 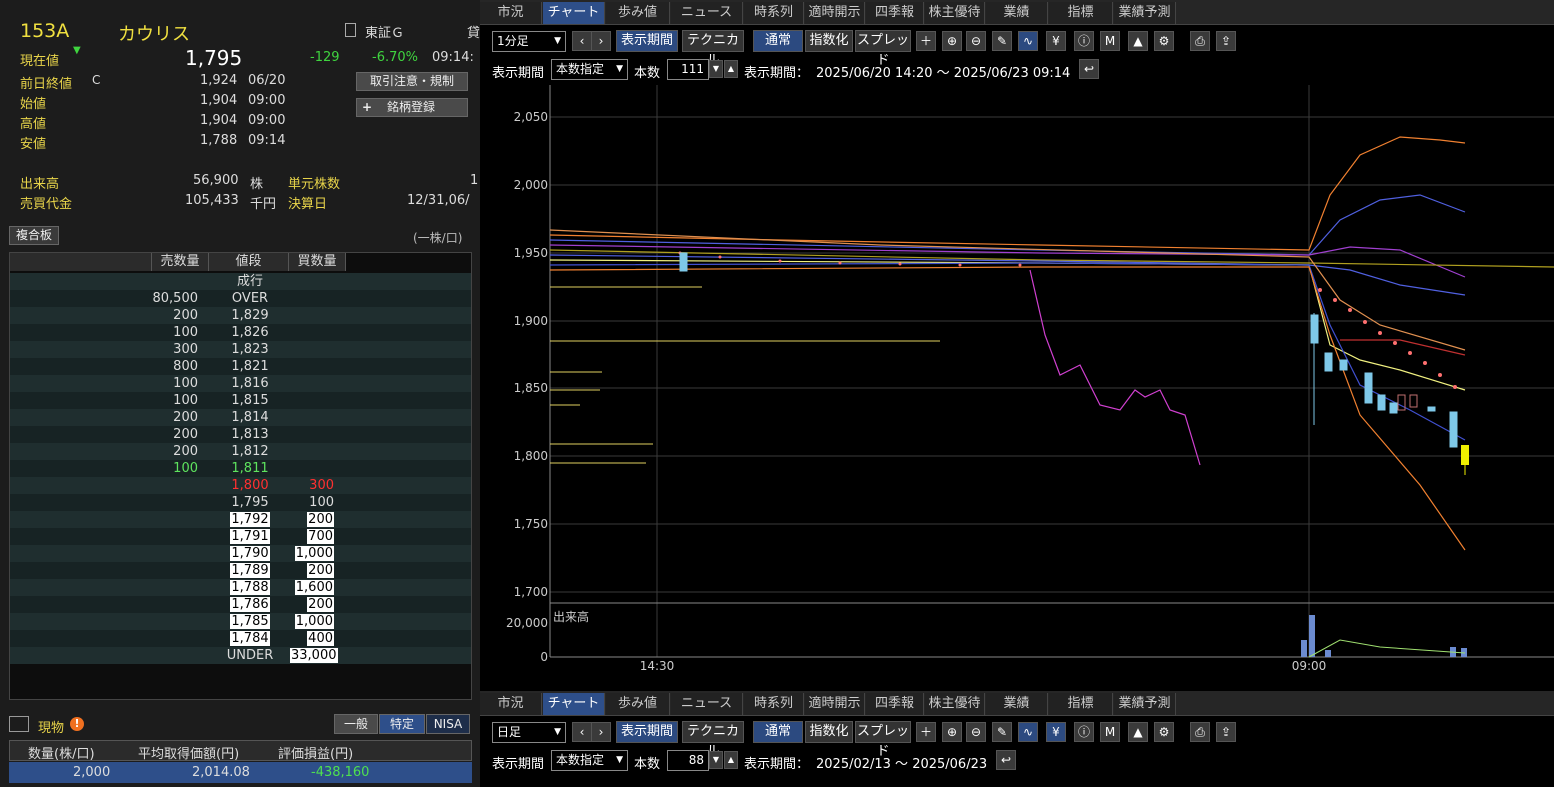 What do you see at coordinates (778, 732) in the screenshot?
I see `normal-button-2: 通常` at bounding box center [778, 732].